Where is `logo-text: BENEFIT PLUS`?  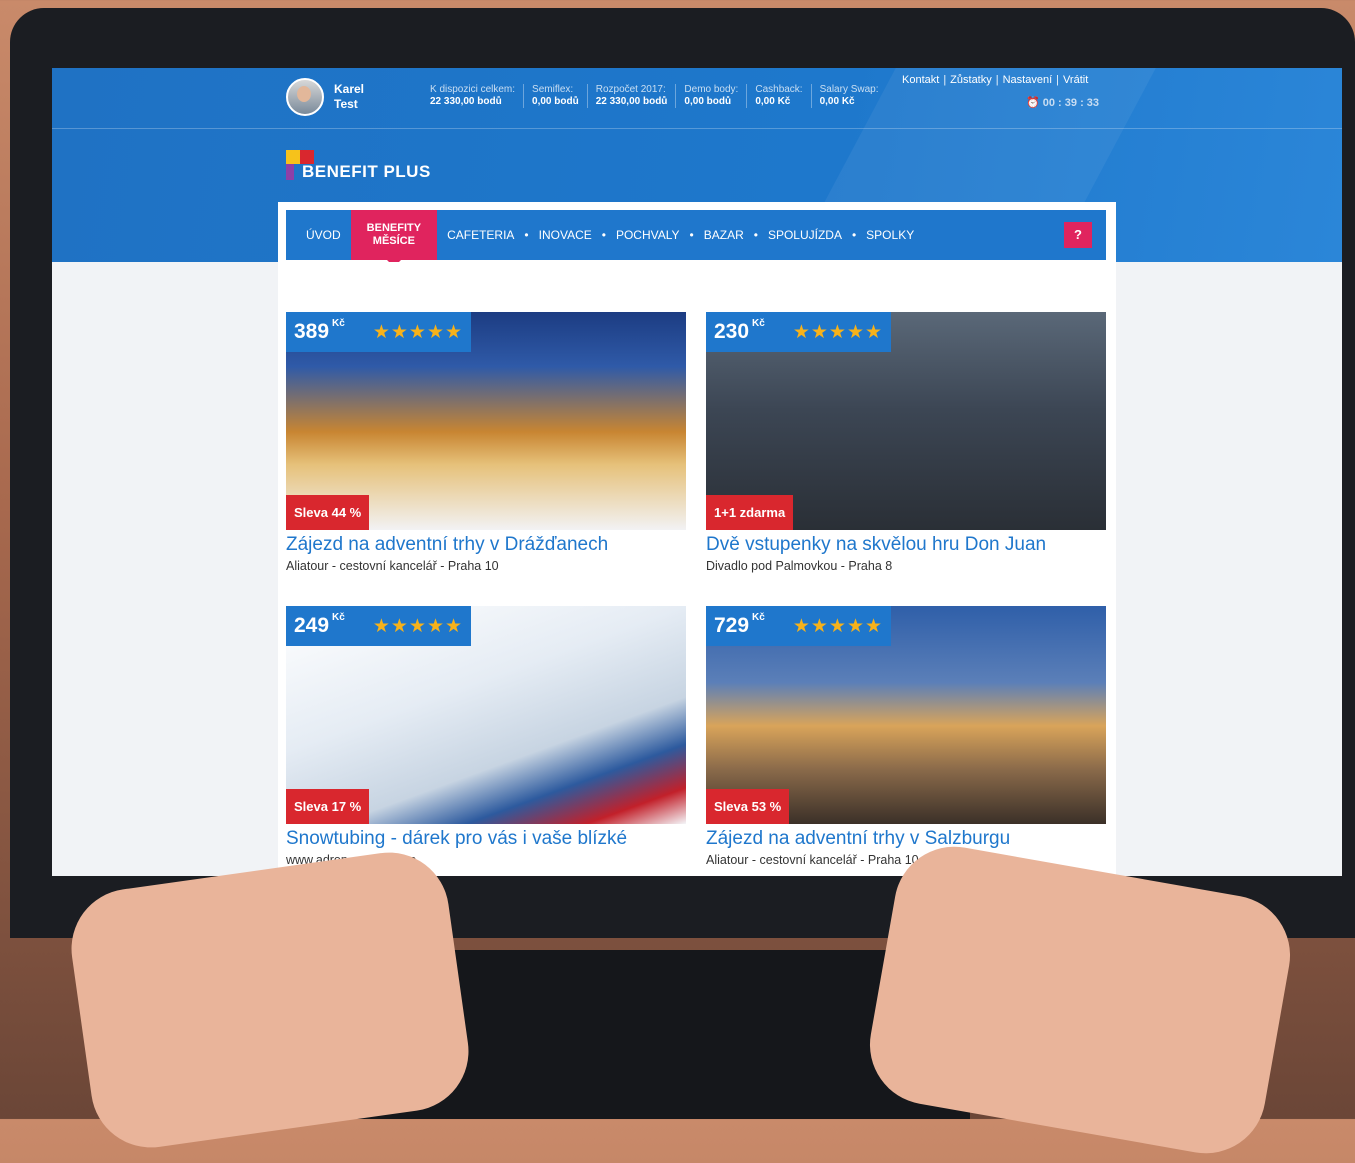
logo-text: BENEFIT PLUS is located at coordinates (366, 171).